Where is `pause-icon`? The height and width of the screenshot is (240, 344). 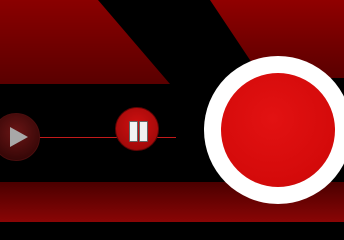 pause-icon is located at coordinates (133, 131).